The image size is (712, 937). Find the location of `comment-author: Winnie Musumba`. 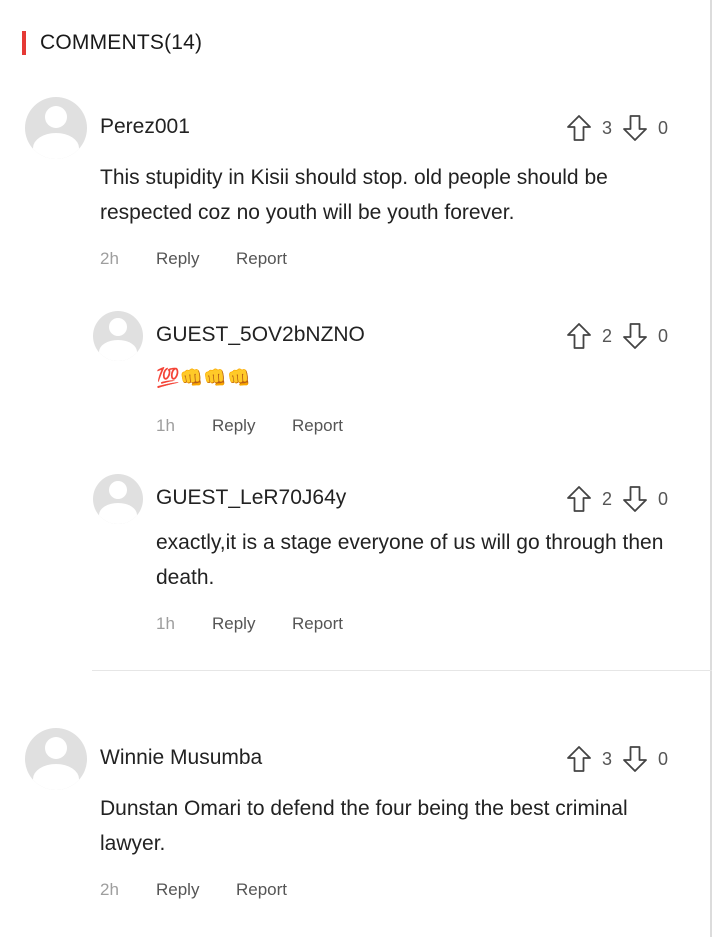

comment-author: Winnie Musumba is located at coordinates (181, 758).